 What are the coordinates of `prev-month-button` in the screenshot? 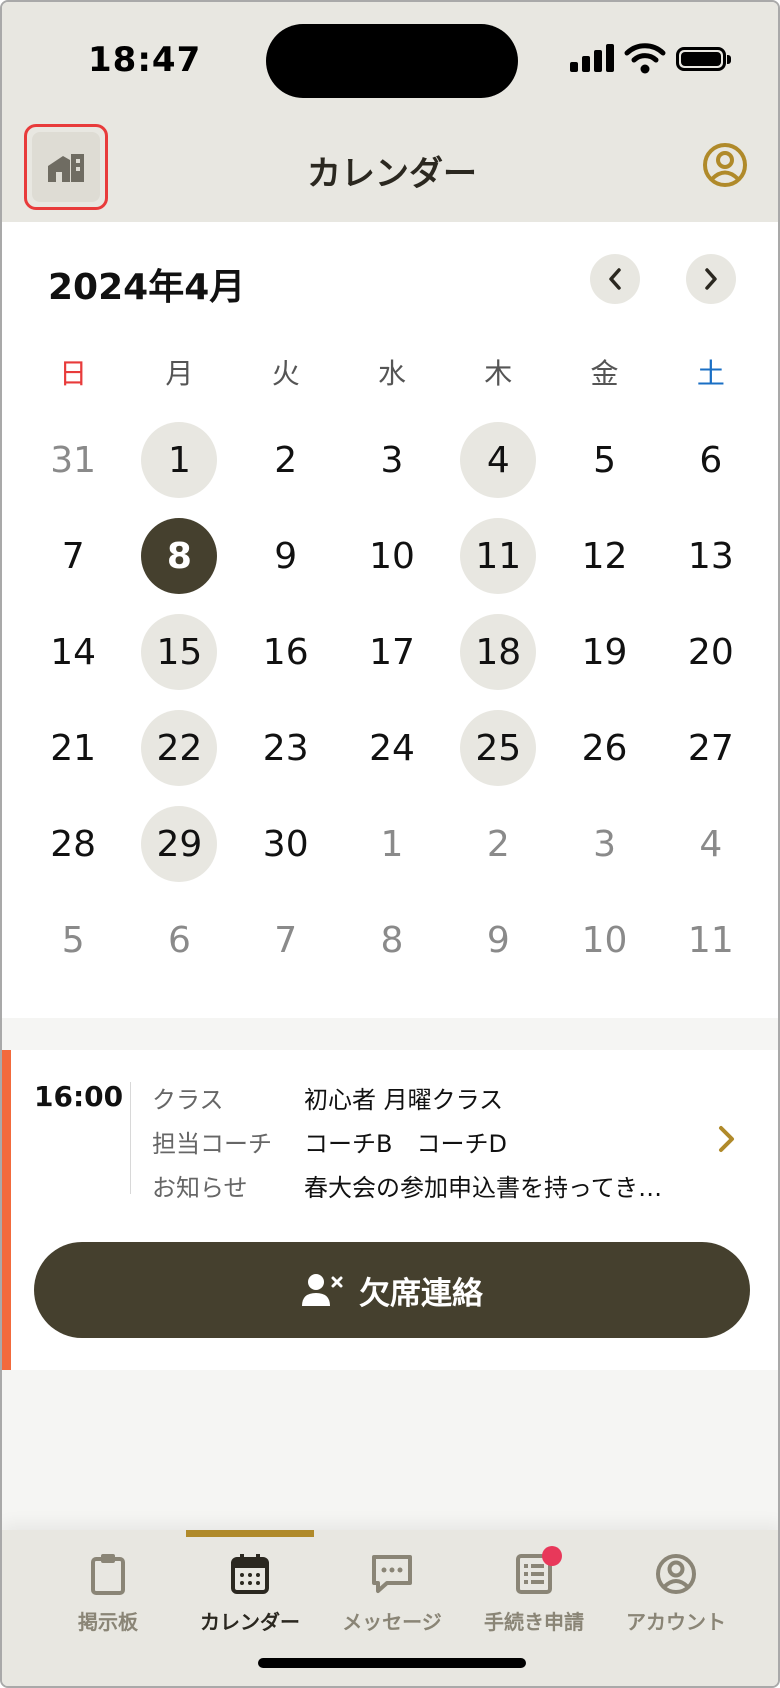 It's located at (615, 279).